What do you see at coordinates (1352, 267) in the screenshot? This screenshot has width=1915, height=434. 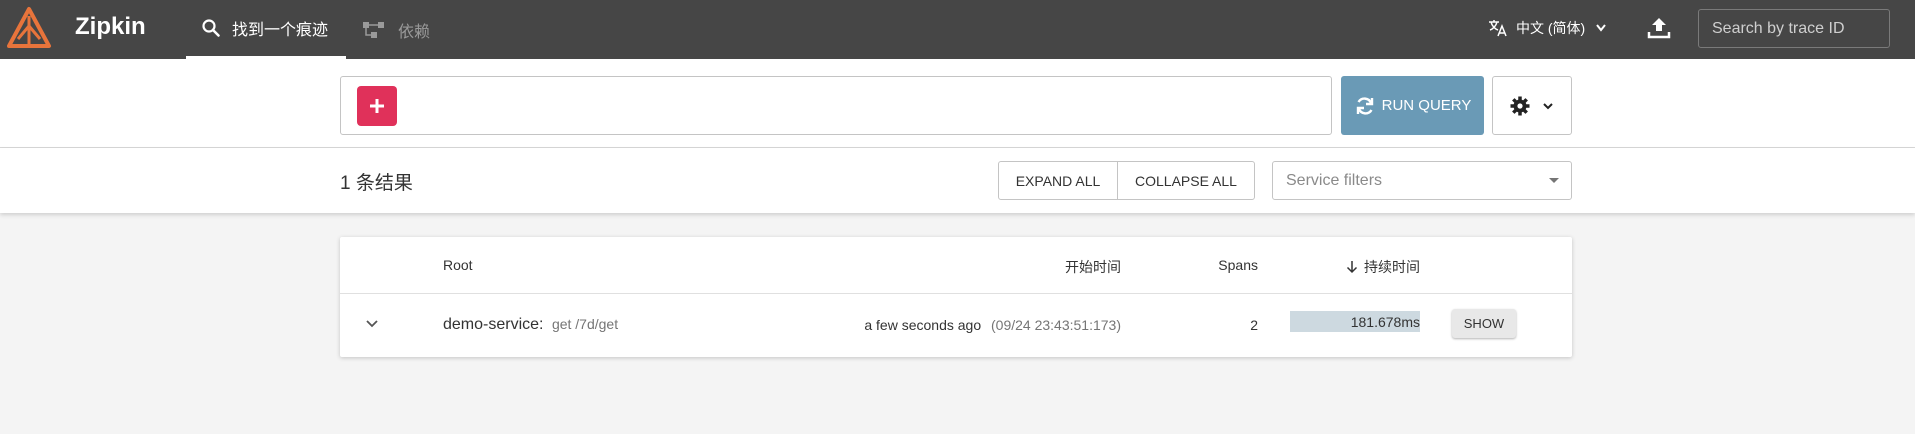 I see `arrow-down-icon` at bounding box center [1352, 267].